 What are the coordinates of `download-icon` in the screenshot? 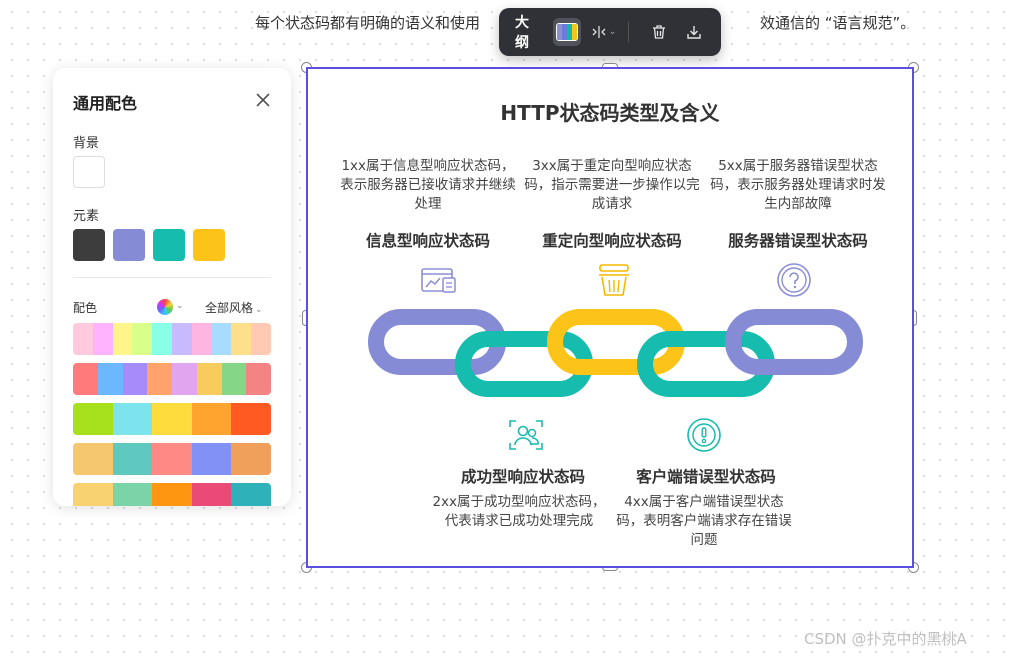 It's located at (693, 32).